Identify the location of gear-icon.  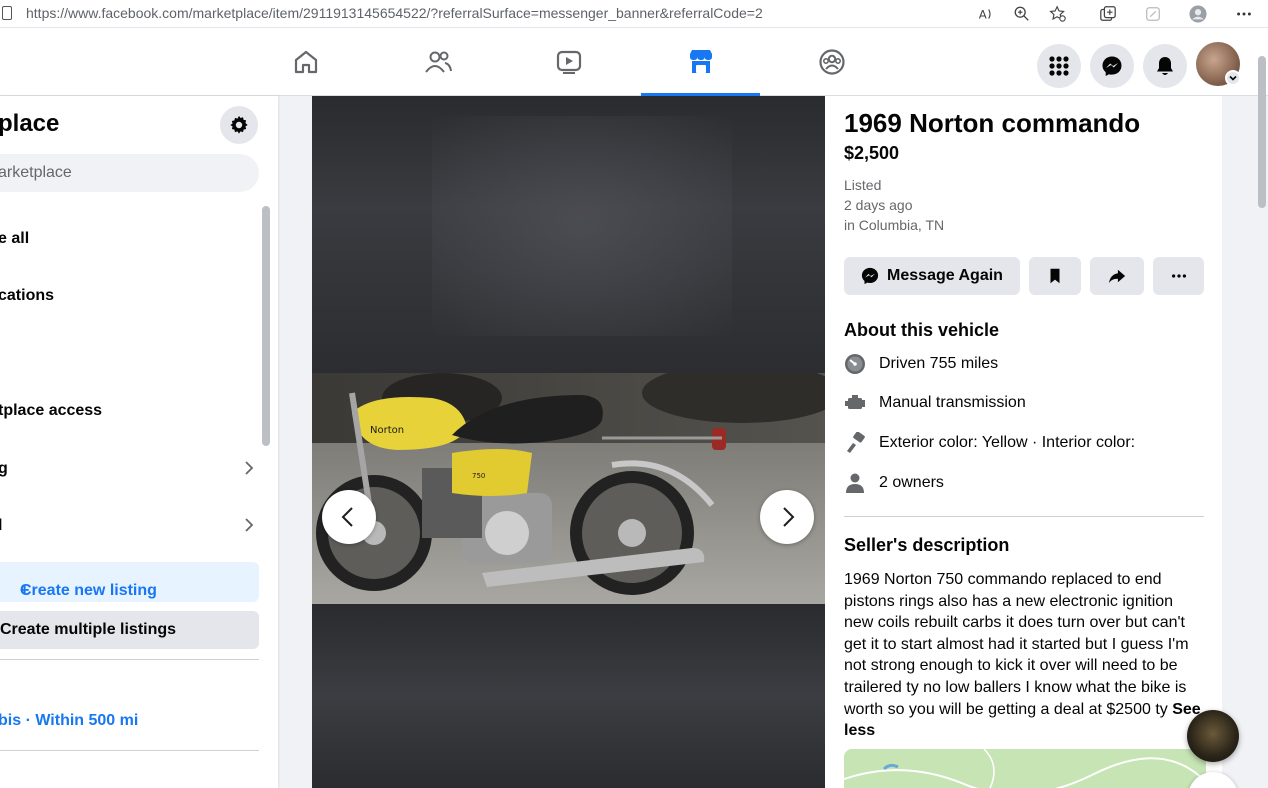
(239, 124).